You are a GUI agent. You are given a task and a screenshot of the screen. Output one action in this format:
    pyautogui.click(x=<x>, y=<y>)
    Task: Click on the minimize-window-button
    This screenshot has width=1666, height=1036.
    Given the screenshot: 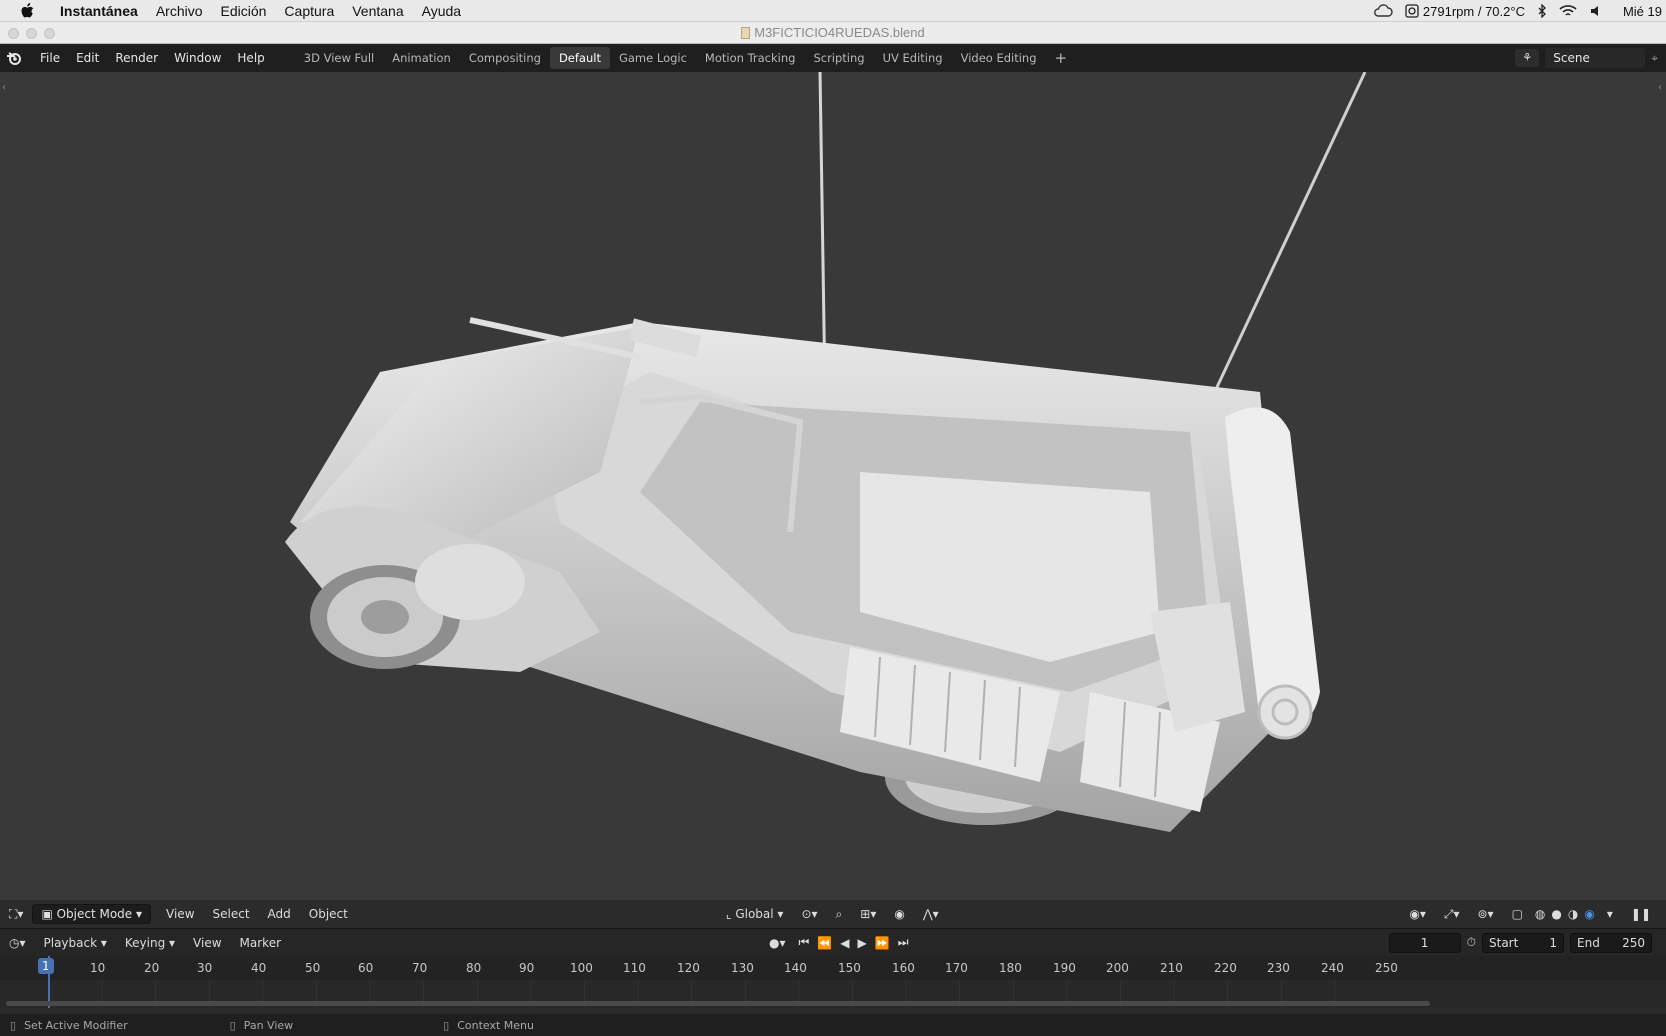 What is the action you would take?
    pyautogui.click(x=31, y=33)
    